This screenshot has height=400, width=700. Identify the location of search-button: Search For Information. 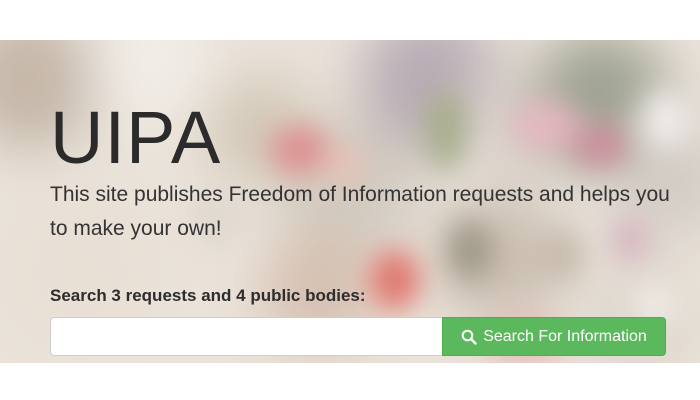
(554, 336).